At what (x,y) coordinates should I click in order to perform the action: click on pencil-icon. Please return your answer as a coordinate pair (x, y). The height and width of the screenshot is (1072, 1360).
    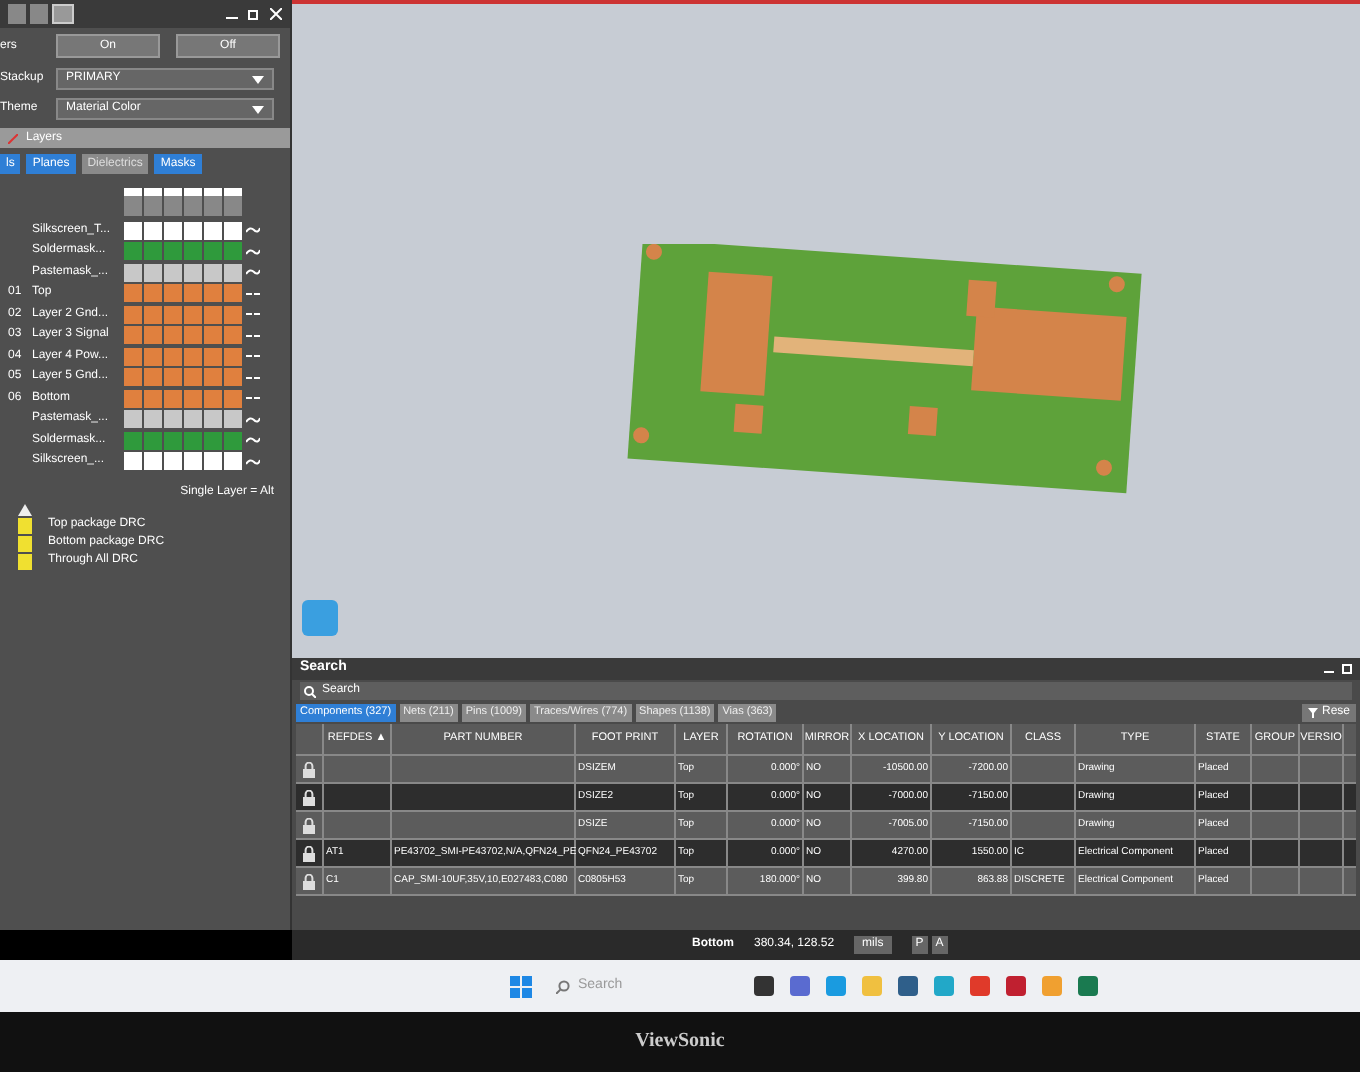
    Looking at the image, I should click on (13, 138).